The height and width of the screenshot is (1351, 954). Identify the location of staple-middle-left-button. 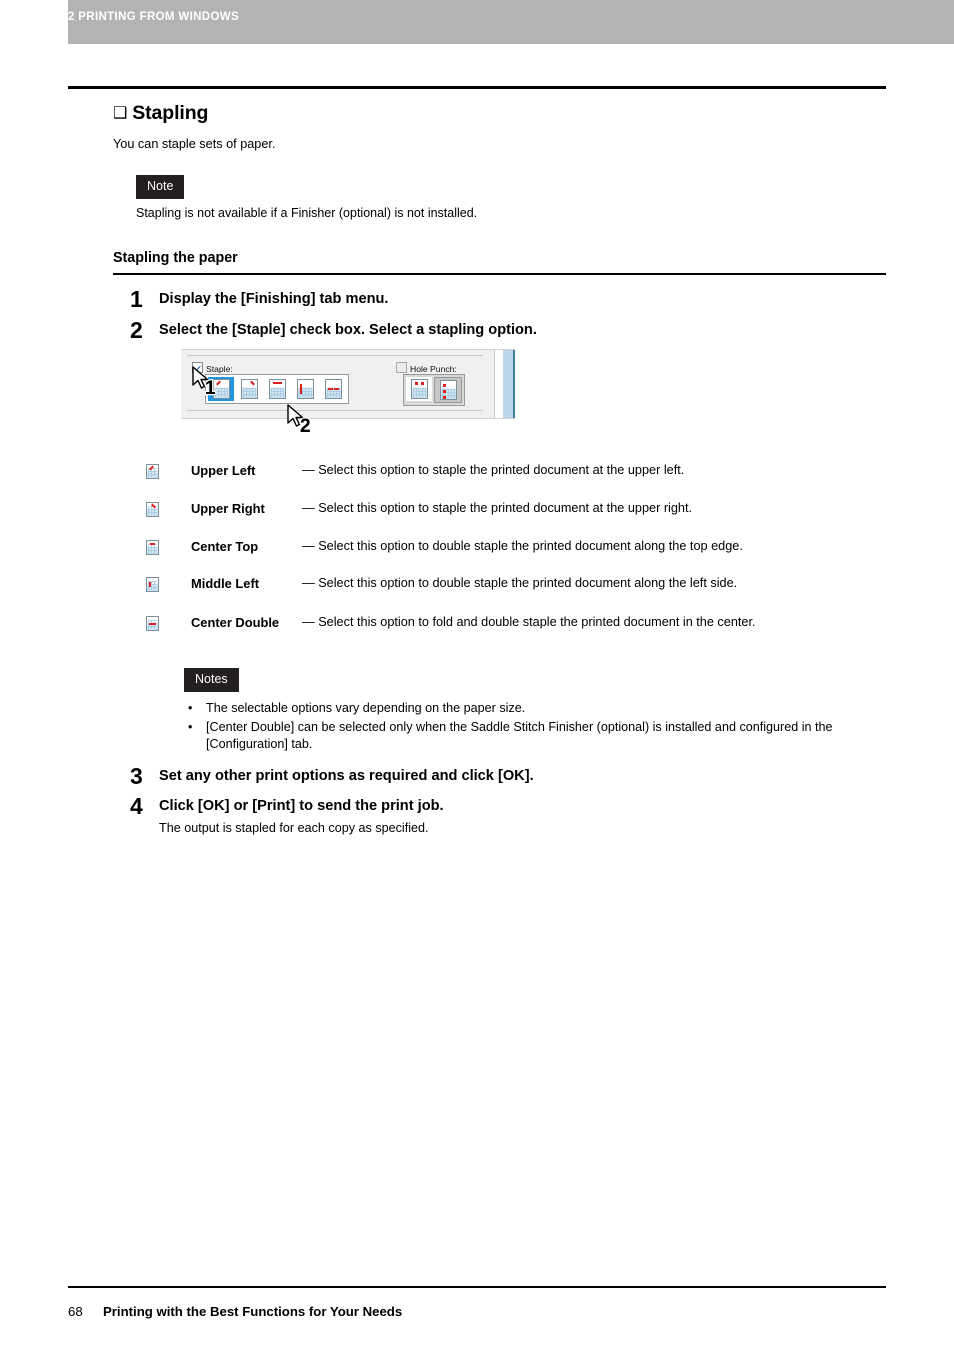
(305, 389).